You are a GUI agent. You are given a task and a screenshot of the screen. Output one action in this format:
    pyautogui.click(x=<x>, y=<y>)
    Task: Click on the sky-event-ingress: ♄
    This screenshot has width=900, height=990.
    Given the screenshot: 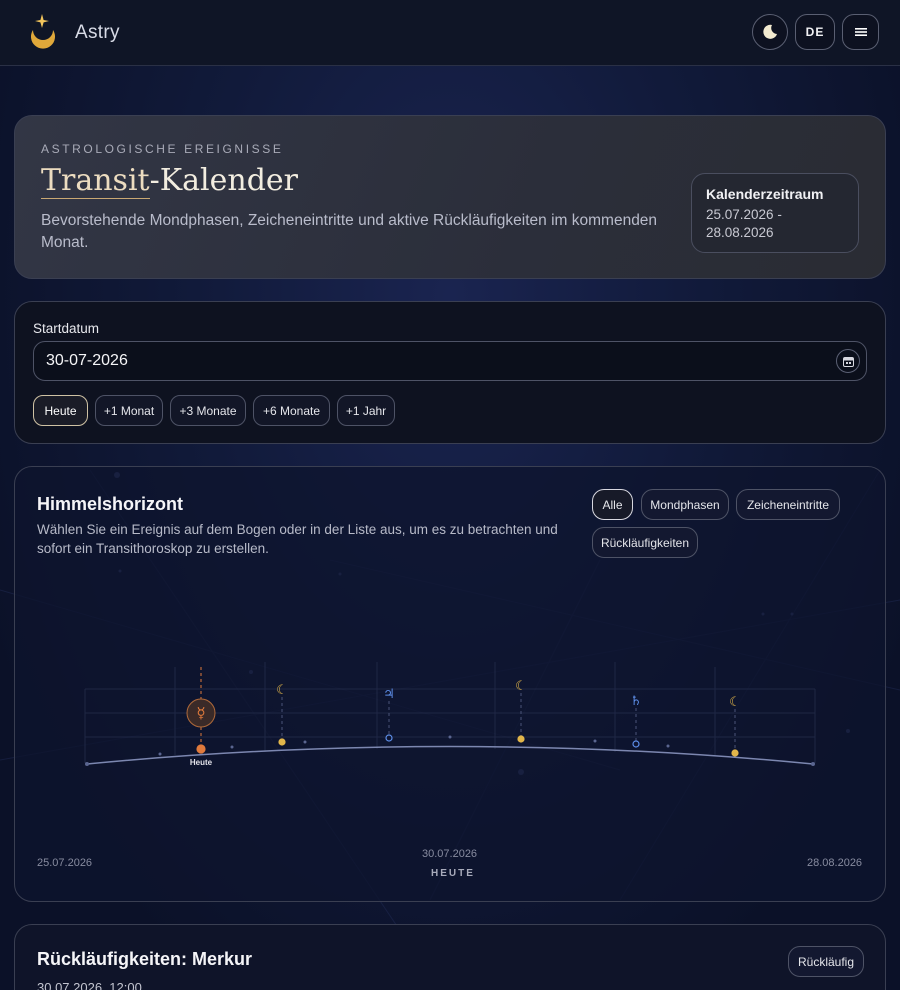 What is the action you would take?
    pyautogui.click(x=636, y=721)
    